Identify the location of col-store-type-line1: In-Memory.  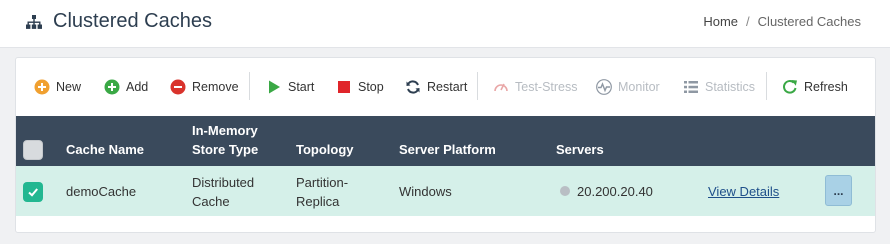
(225, 130).